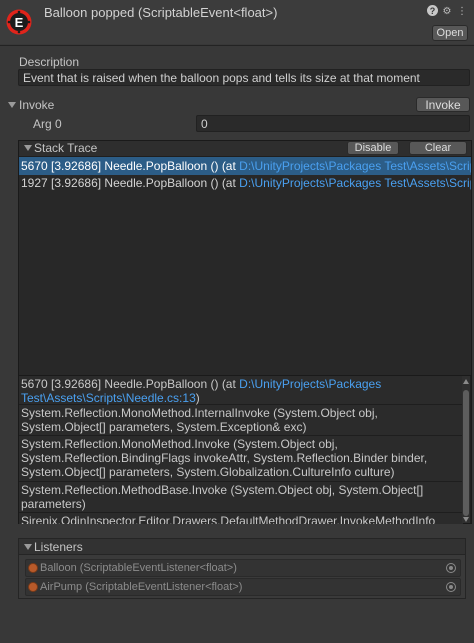 The height and width of the screenshot is (643, 474). Describe the element at coordinates (28, 148) in the screenshot. I see `stack-trace-foldout-arrow-icon` at that location.